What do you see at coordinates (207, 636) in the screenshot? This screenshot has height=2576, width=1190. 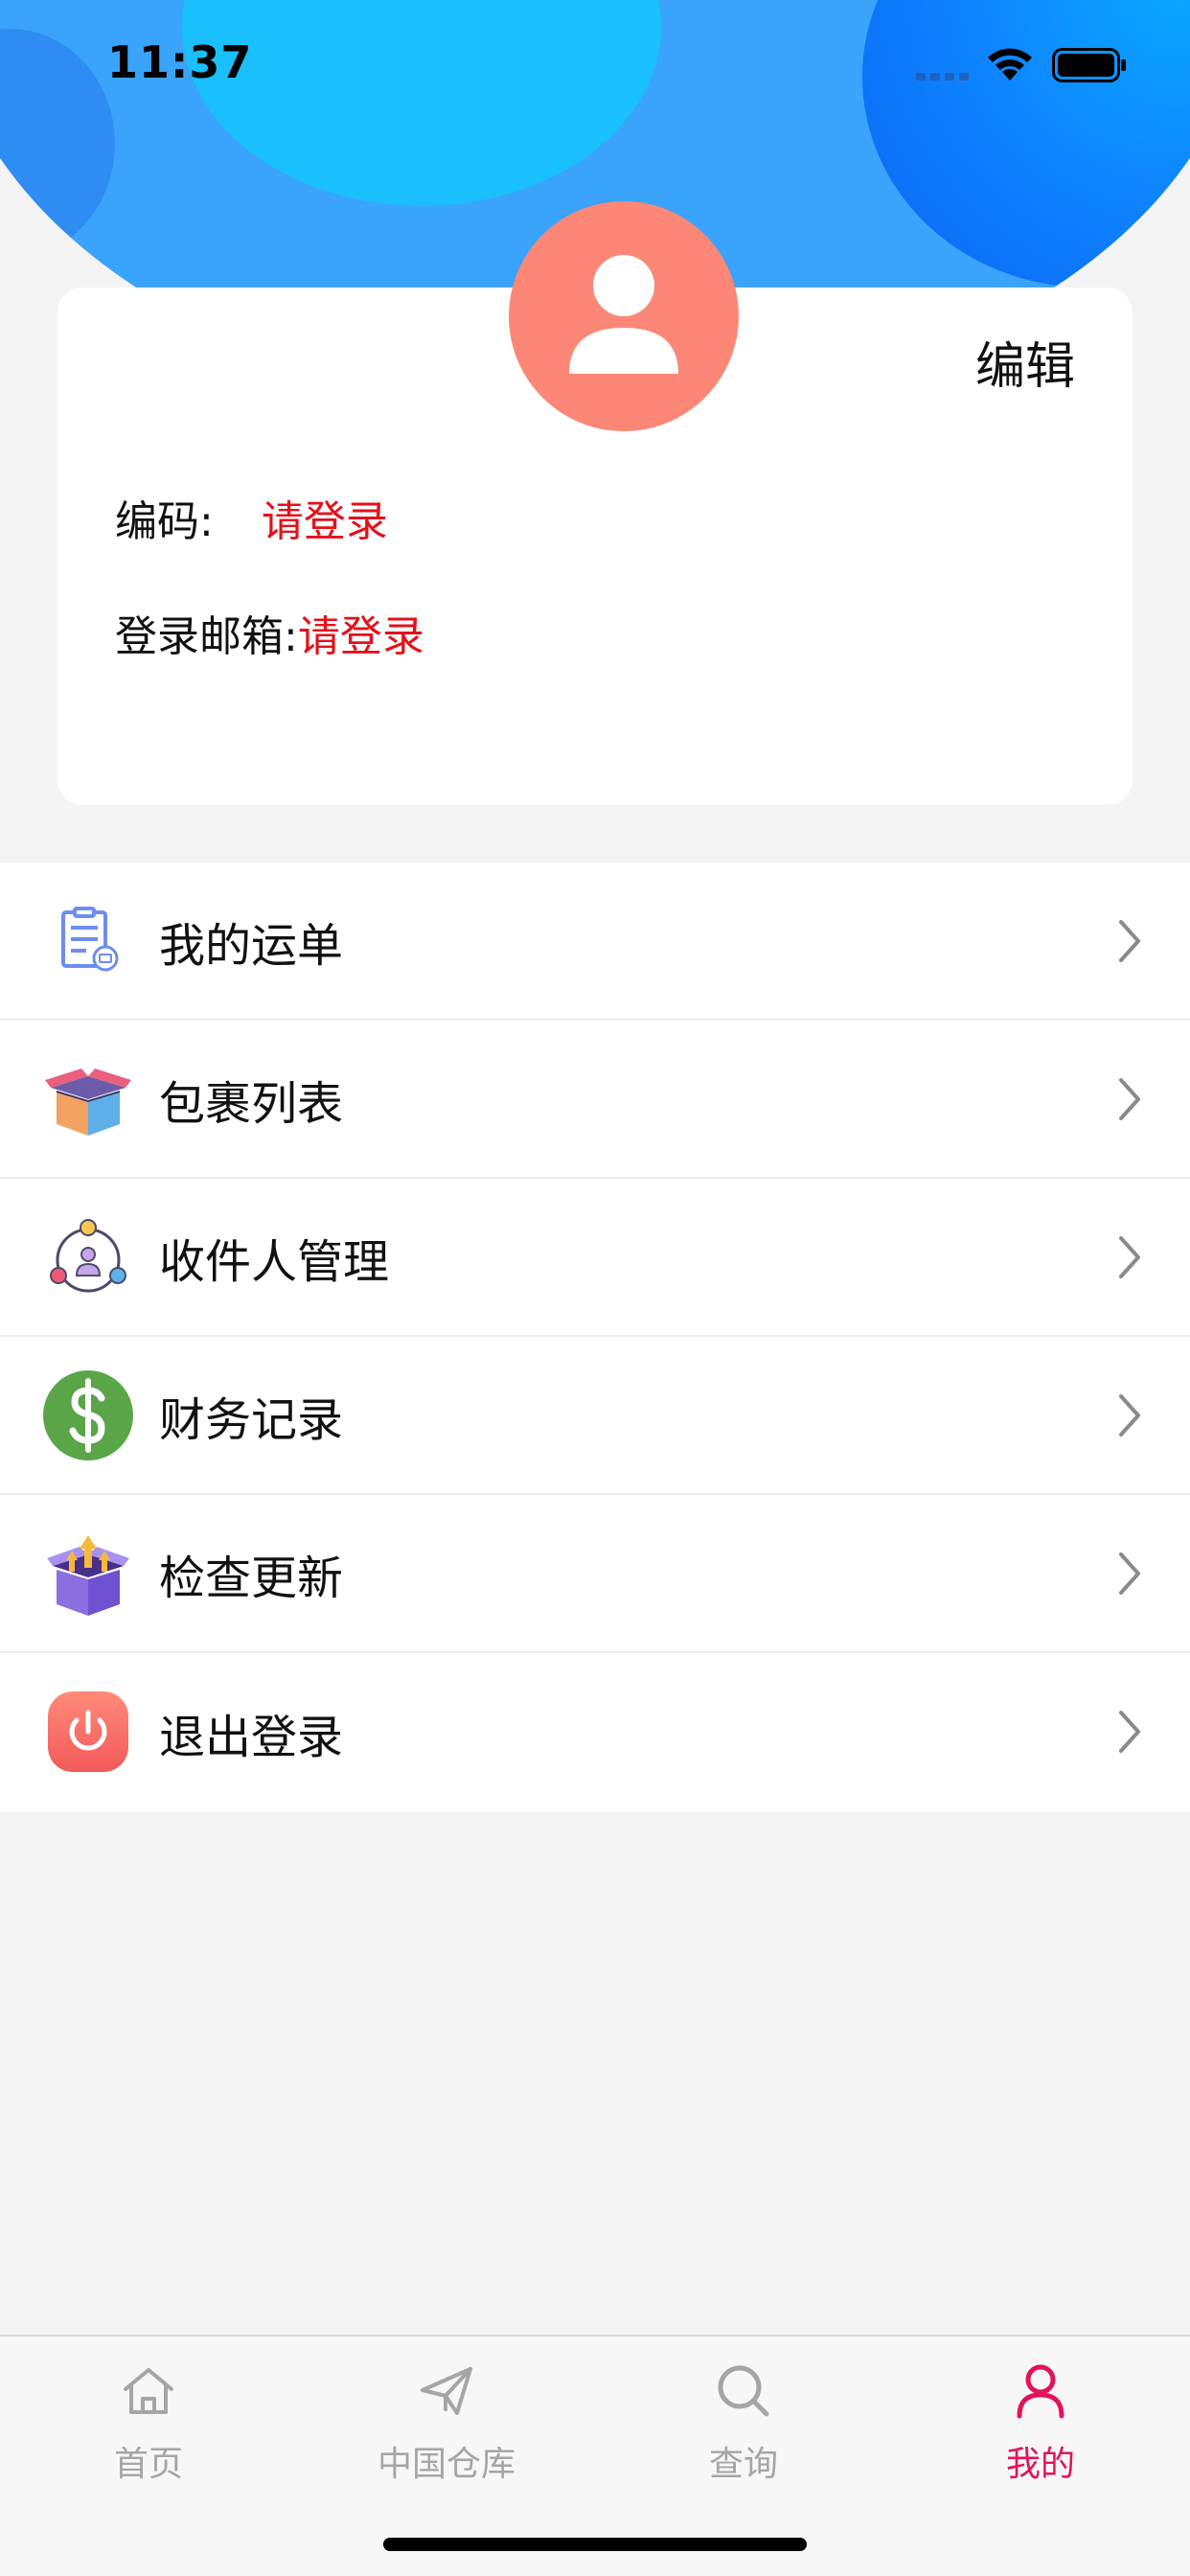 I see `email-label: 登录邮箱:` at bounding box center [207, 636].